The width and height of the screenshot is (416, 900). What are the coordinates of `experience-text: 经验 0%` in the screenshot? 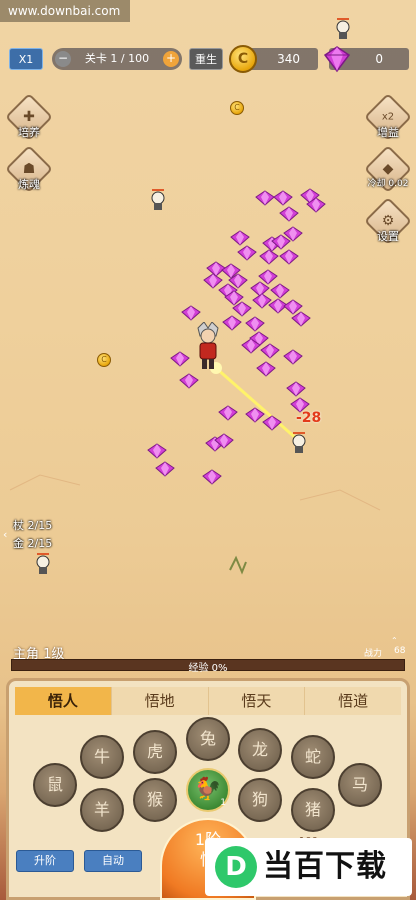 It's located at (208, 668).